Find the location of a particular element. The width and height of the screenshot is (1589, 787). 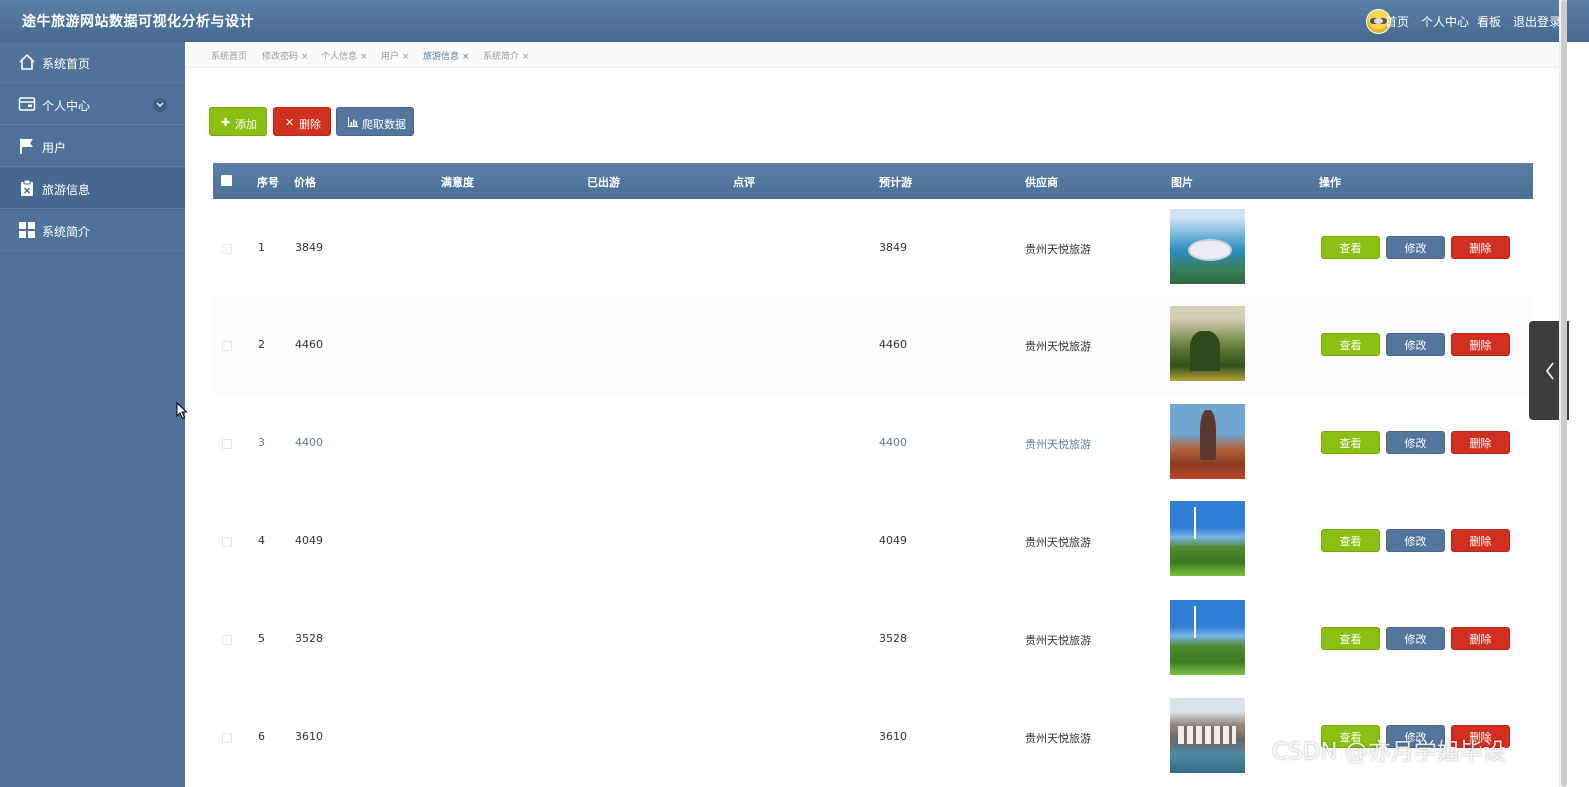

header-image: 图片 is located at coordinates (1182, 182).